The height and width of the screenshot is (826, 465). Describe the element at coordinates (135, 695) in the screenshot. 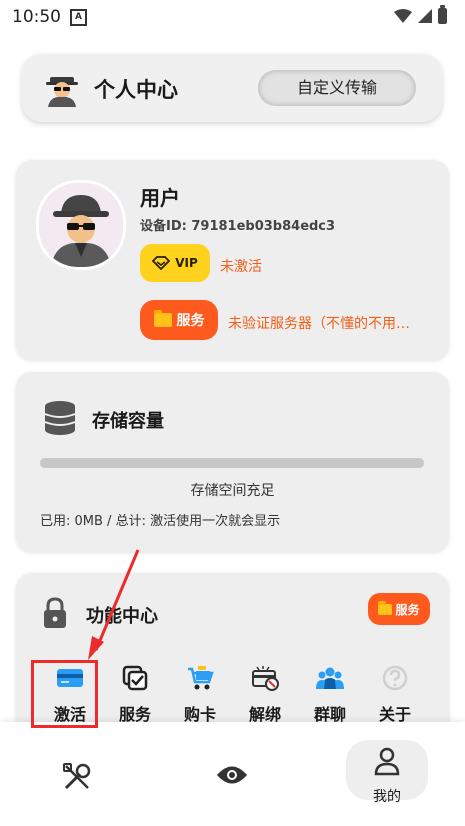

I see `func-item-service: 服务` at that location.